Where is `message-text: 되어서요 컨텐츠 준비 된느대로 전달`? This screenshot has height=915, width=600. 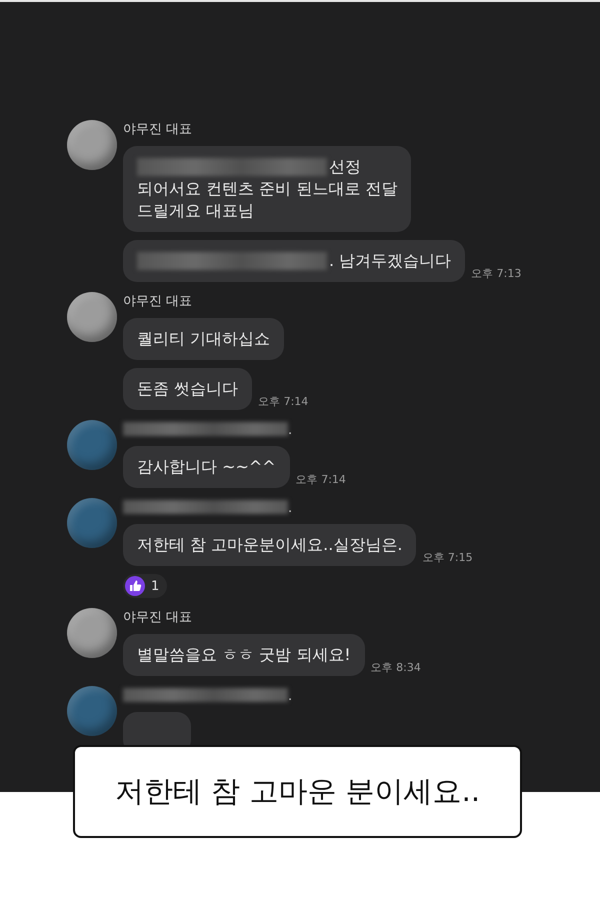 message-text: 되어서요 컨텐츠 준비 된느대로 전달 is located at coordinates (267, 189).